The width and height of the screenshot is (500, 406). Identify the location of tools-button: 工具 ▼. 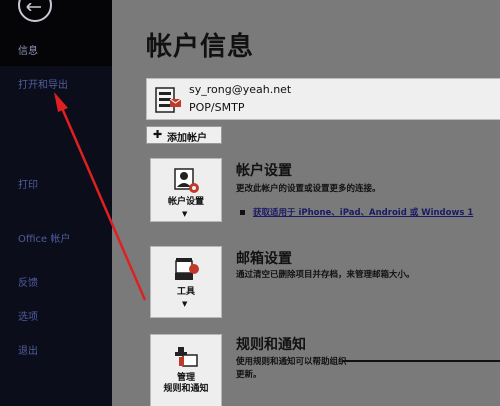
(186, 282).